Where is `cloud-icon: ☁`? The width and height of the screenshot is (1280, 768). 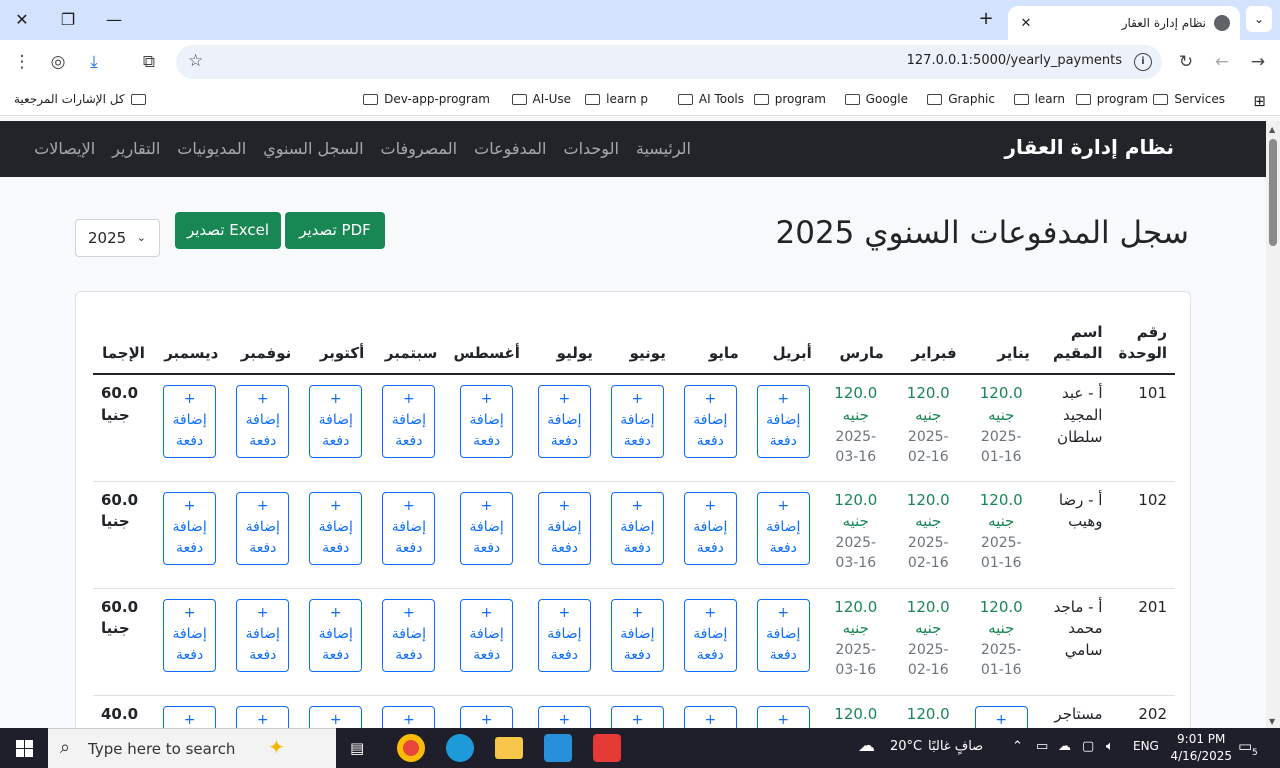 cloud-icon: ☁ is located at coordinates (1064, 746).